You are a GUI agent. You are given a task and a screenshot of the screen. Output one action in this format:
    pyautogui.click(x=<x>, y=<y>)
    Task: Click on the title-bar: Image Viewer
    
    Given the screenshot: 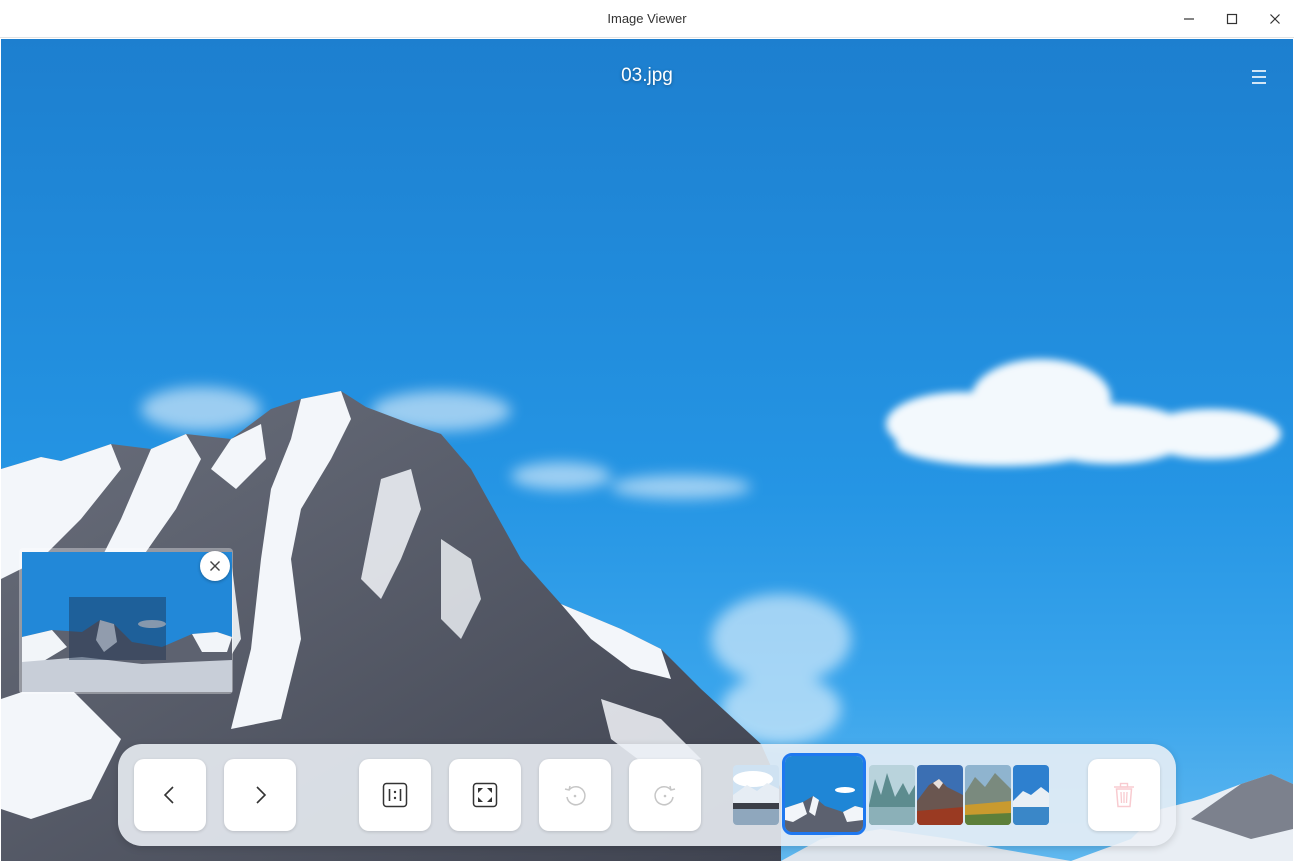 What is the action you would take?
    pyautogui.click(x=647, y=19)
    